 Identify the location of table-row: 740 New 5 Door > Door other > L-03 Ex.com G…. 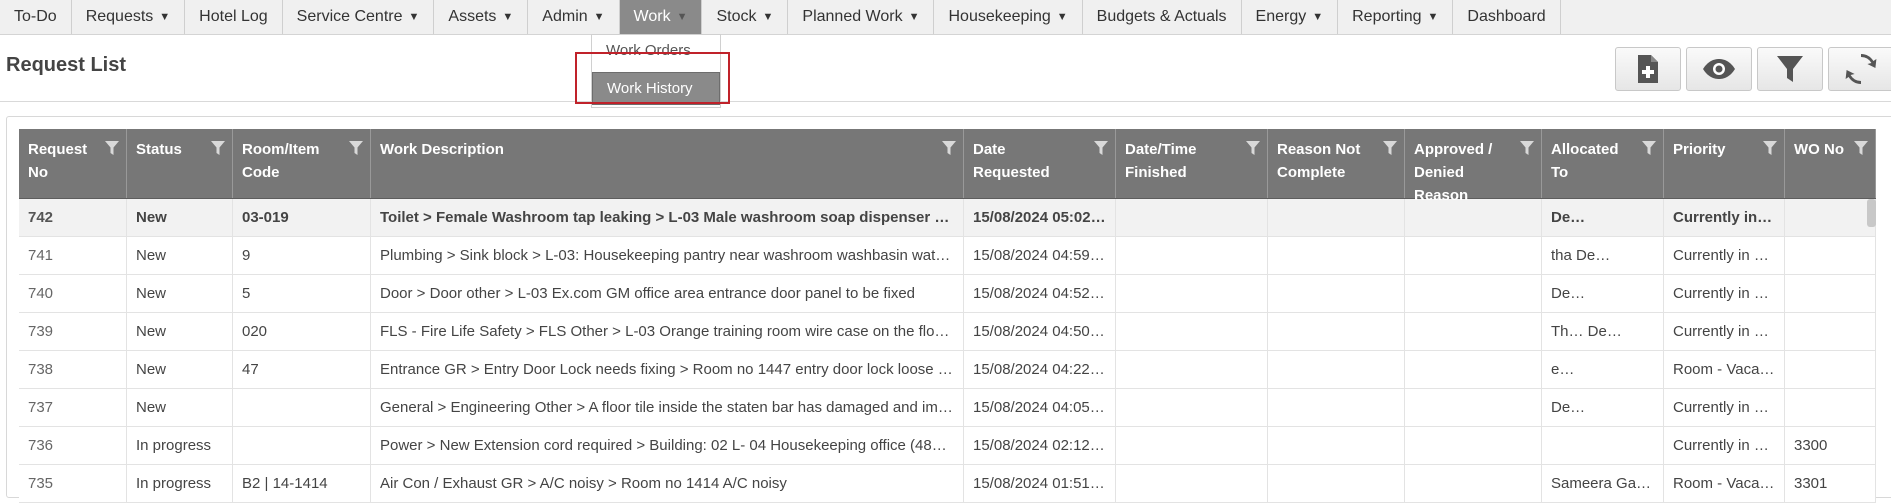
(947, 294).